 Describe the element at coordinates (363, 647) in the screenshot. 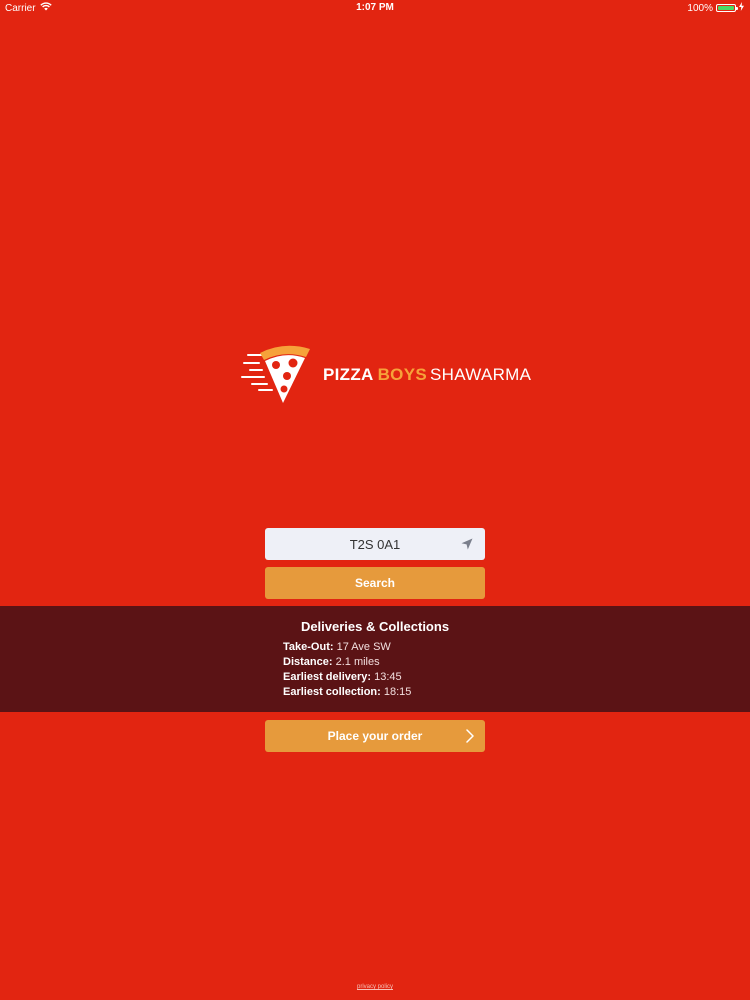

I see `info-value: 17 Ave SW` at that location.